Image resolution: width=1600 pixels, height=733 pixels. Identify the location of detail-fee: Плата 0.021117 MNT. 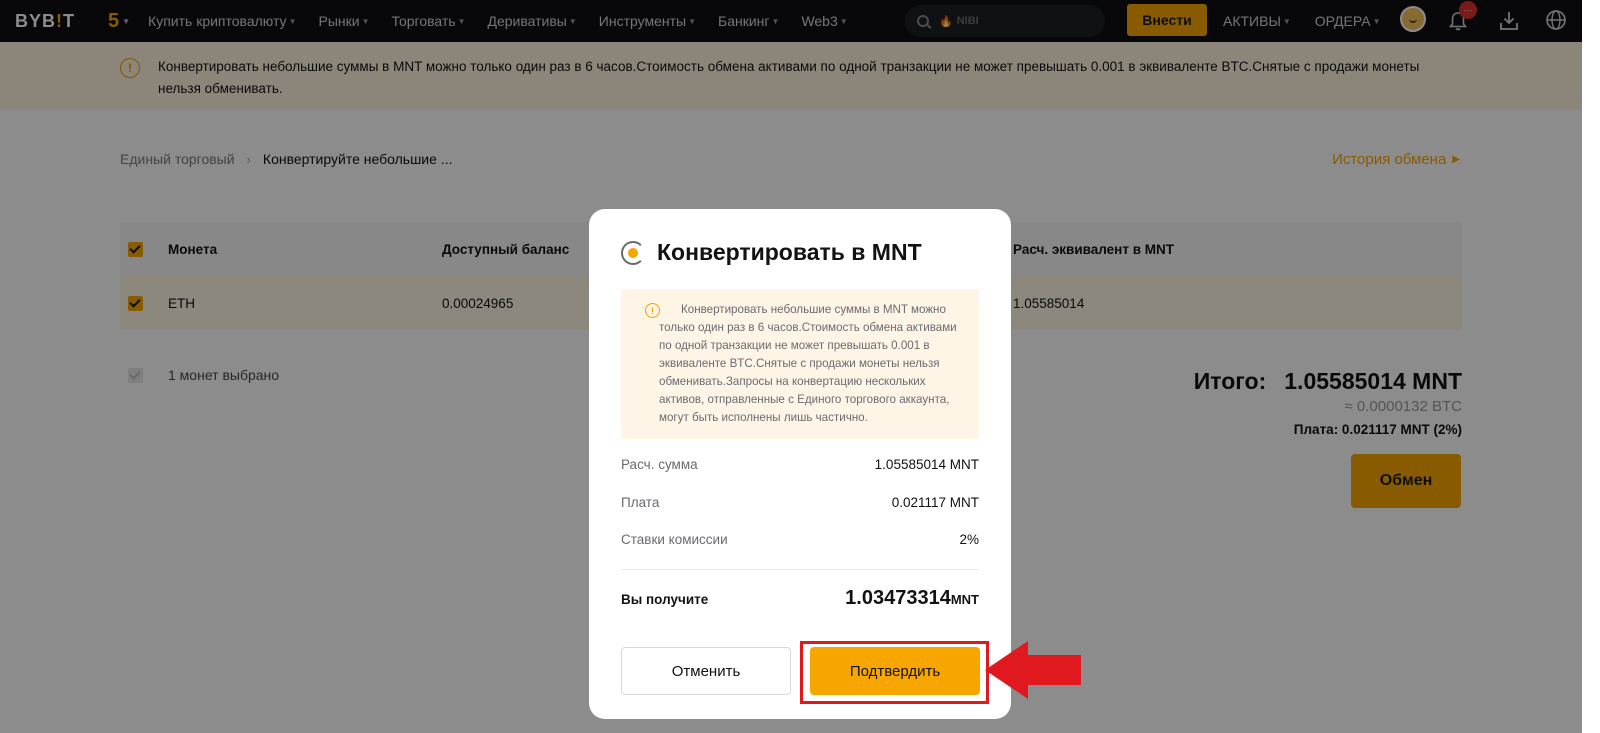
(800, 502).